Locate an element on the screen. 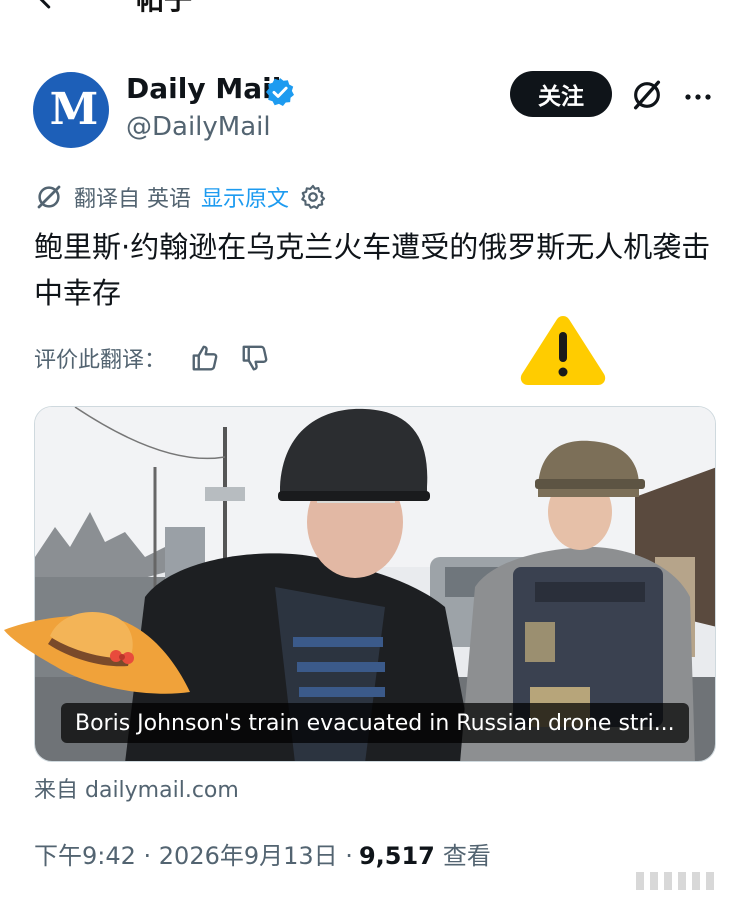  warning-icon is located at coordinates (563, 350).